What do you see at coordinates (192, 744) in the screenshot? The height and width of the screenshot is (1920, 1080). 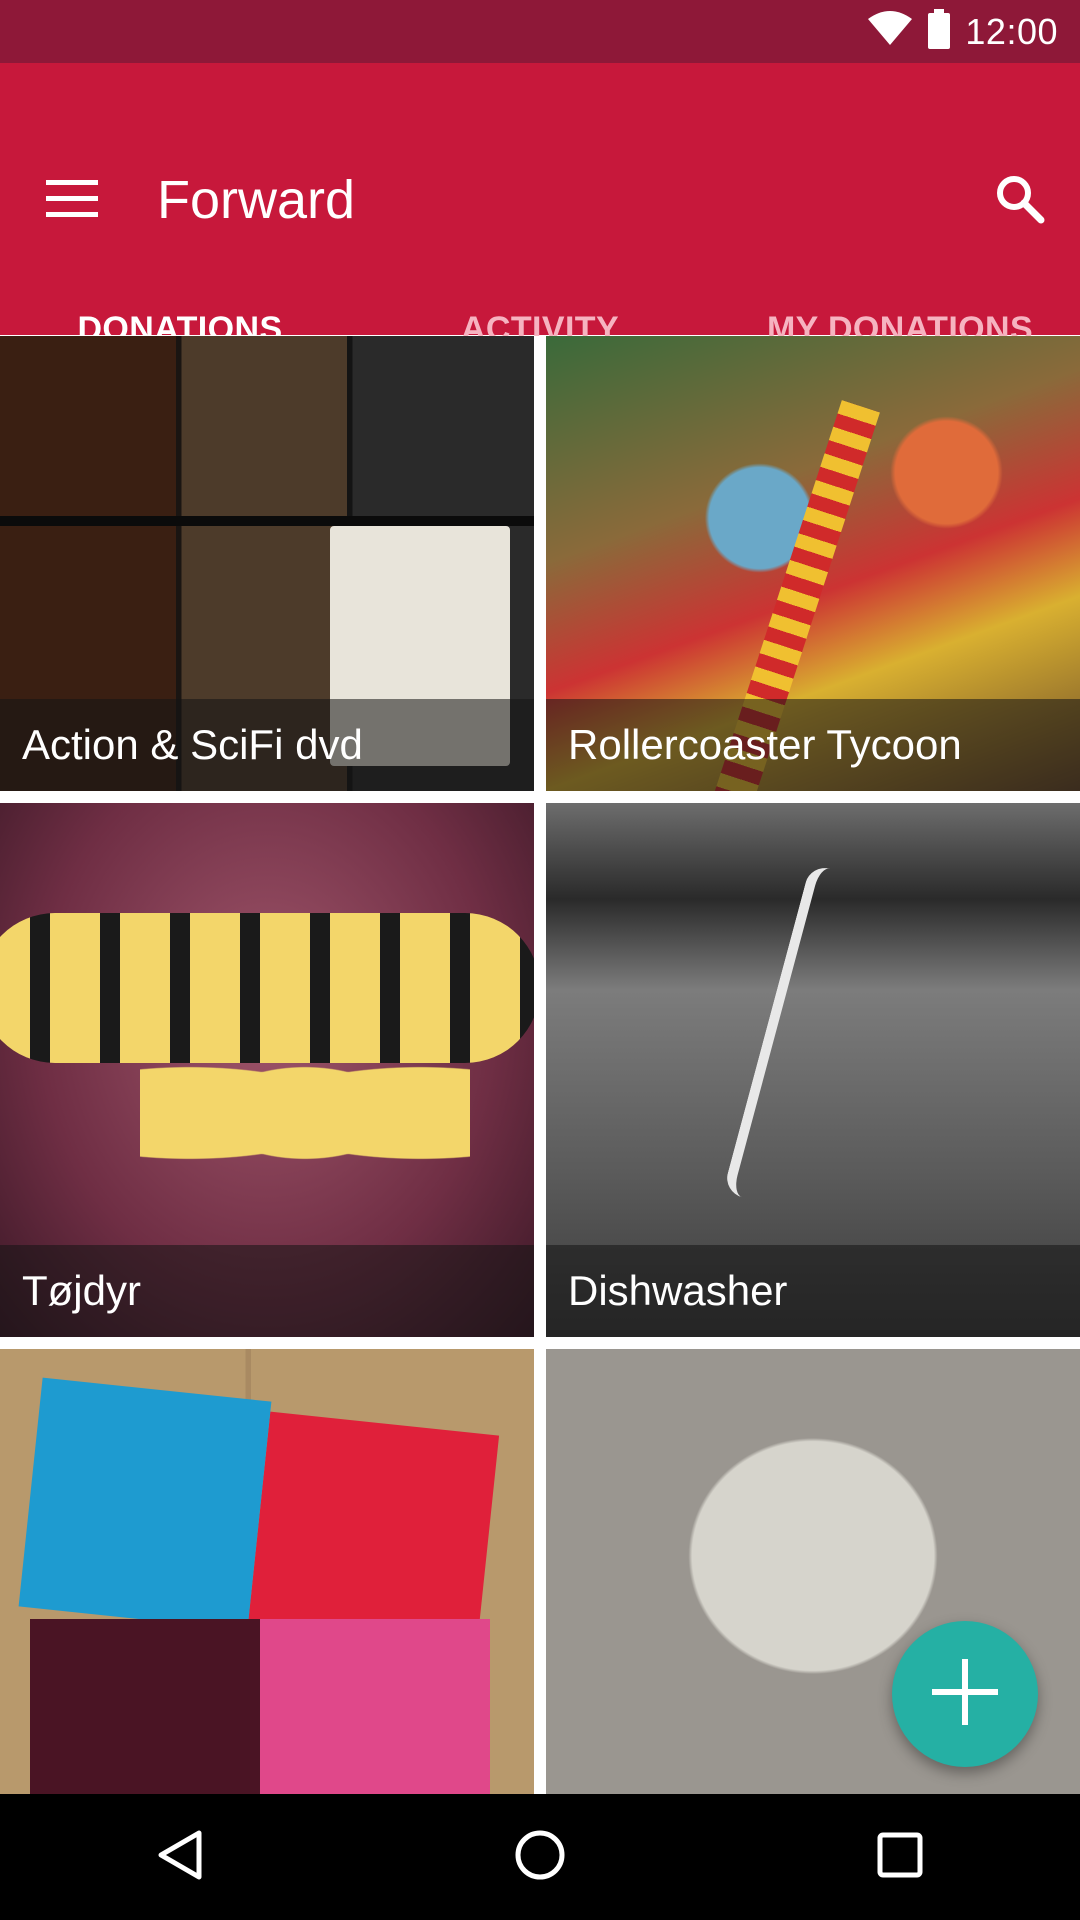 I see `donation-title: Action & SciFi dvd` at bounding box center [192, 744].